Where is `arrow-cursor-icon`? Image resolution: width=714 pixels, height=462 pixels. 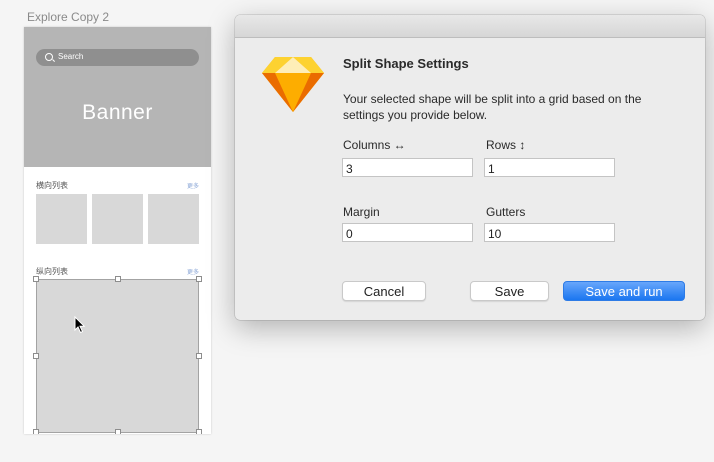
arrow-cursor-icon is located at coordinates (80, 325).